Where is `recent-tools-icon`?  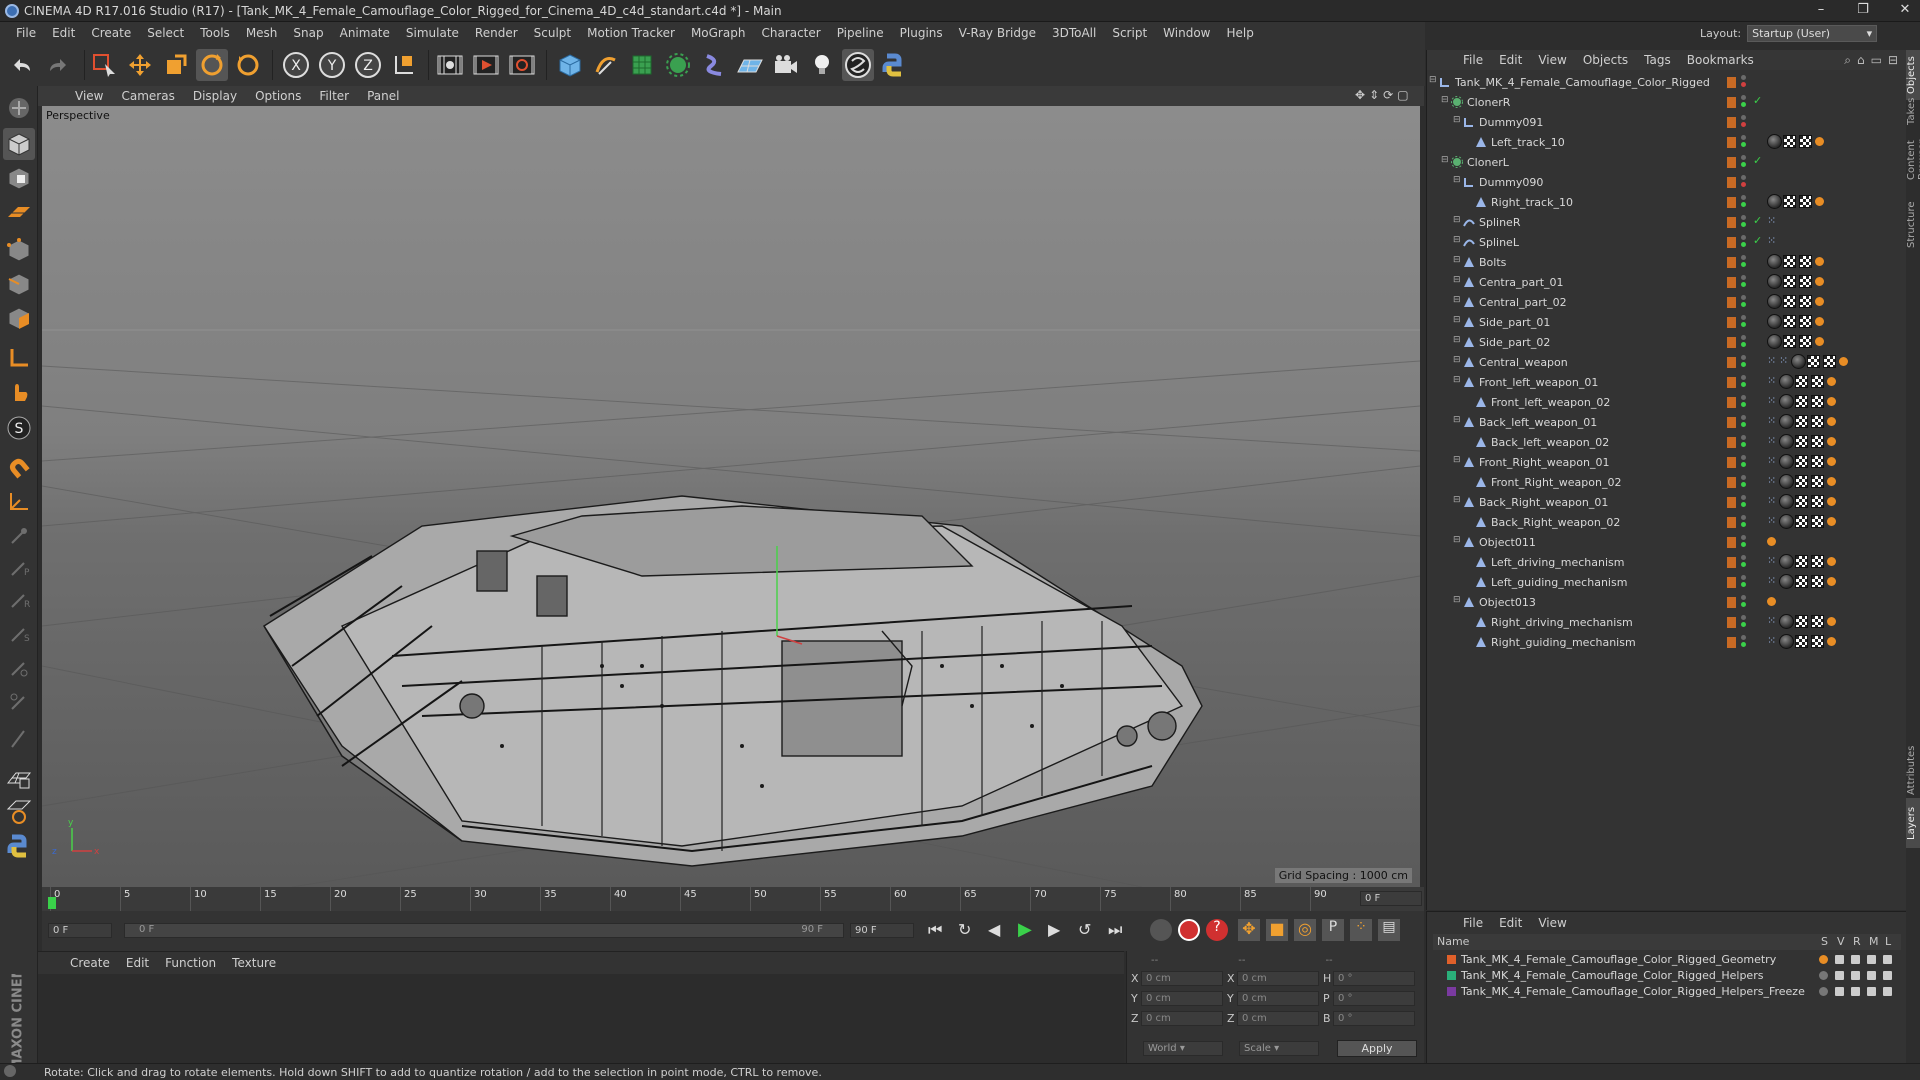
recent-tools-icon is located at coordinates (248, 65).